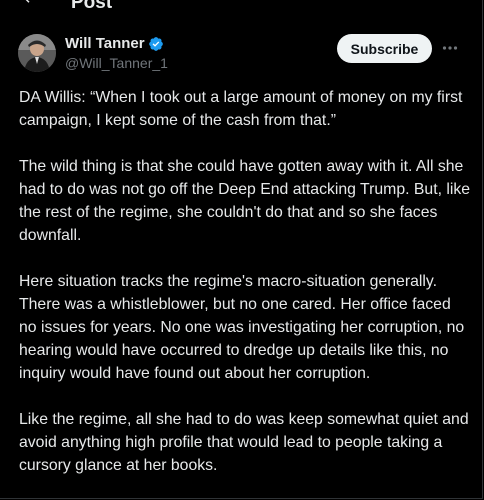 This screenshot has width=484, height=500. Describe the element at coordinates (105, 44) in the screenshot. I see `author-display-name: Will Tanner` at that location.